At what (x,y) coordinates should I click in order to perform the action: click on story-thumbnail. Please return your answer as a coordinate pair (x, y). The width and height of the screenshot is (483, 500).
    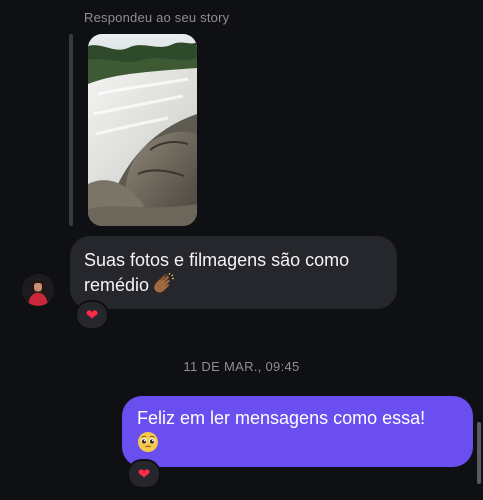
    Looking at the image, I should click on (142, 130).